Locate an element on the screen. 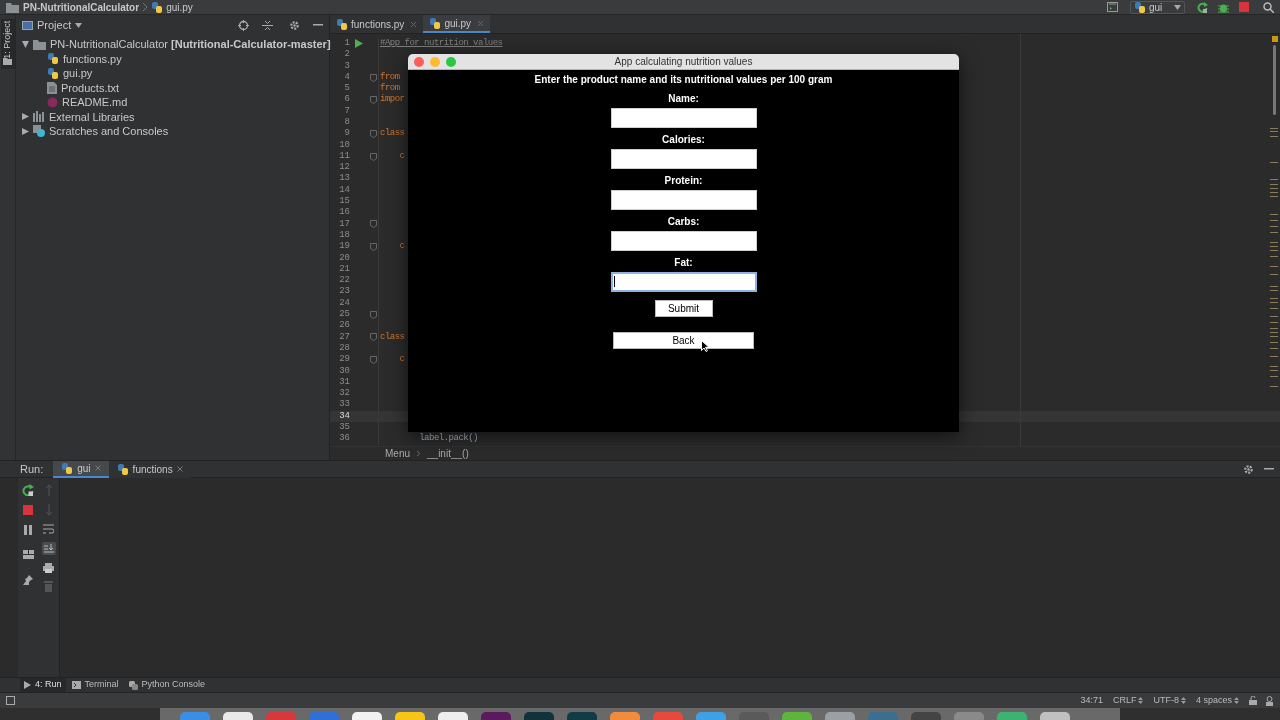 Image resolution: width=1280 pixels, height=720 pixels. markdown-file-icon is located at coordinates (52, 102).